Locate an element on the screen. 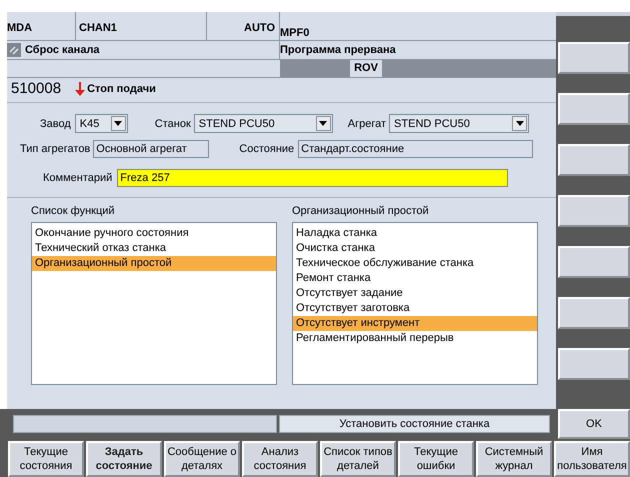  alarm-number: 510008 is located at coordinates (36, 88).